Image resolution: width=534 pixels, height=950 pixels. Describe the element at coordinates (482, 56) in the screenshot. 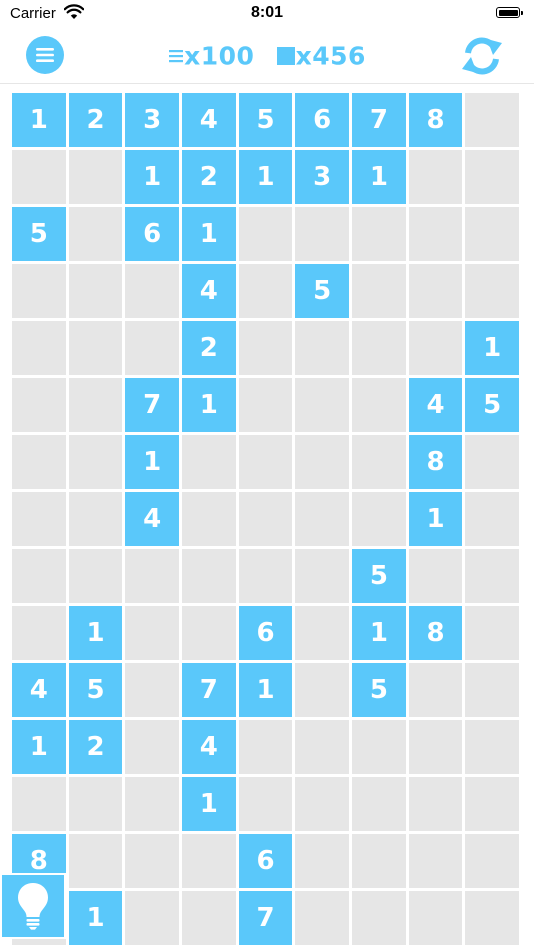

I see `refresh-button` at that location.